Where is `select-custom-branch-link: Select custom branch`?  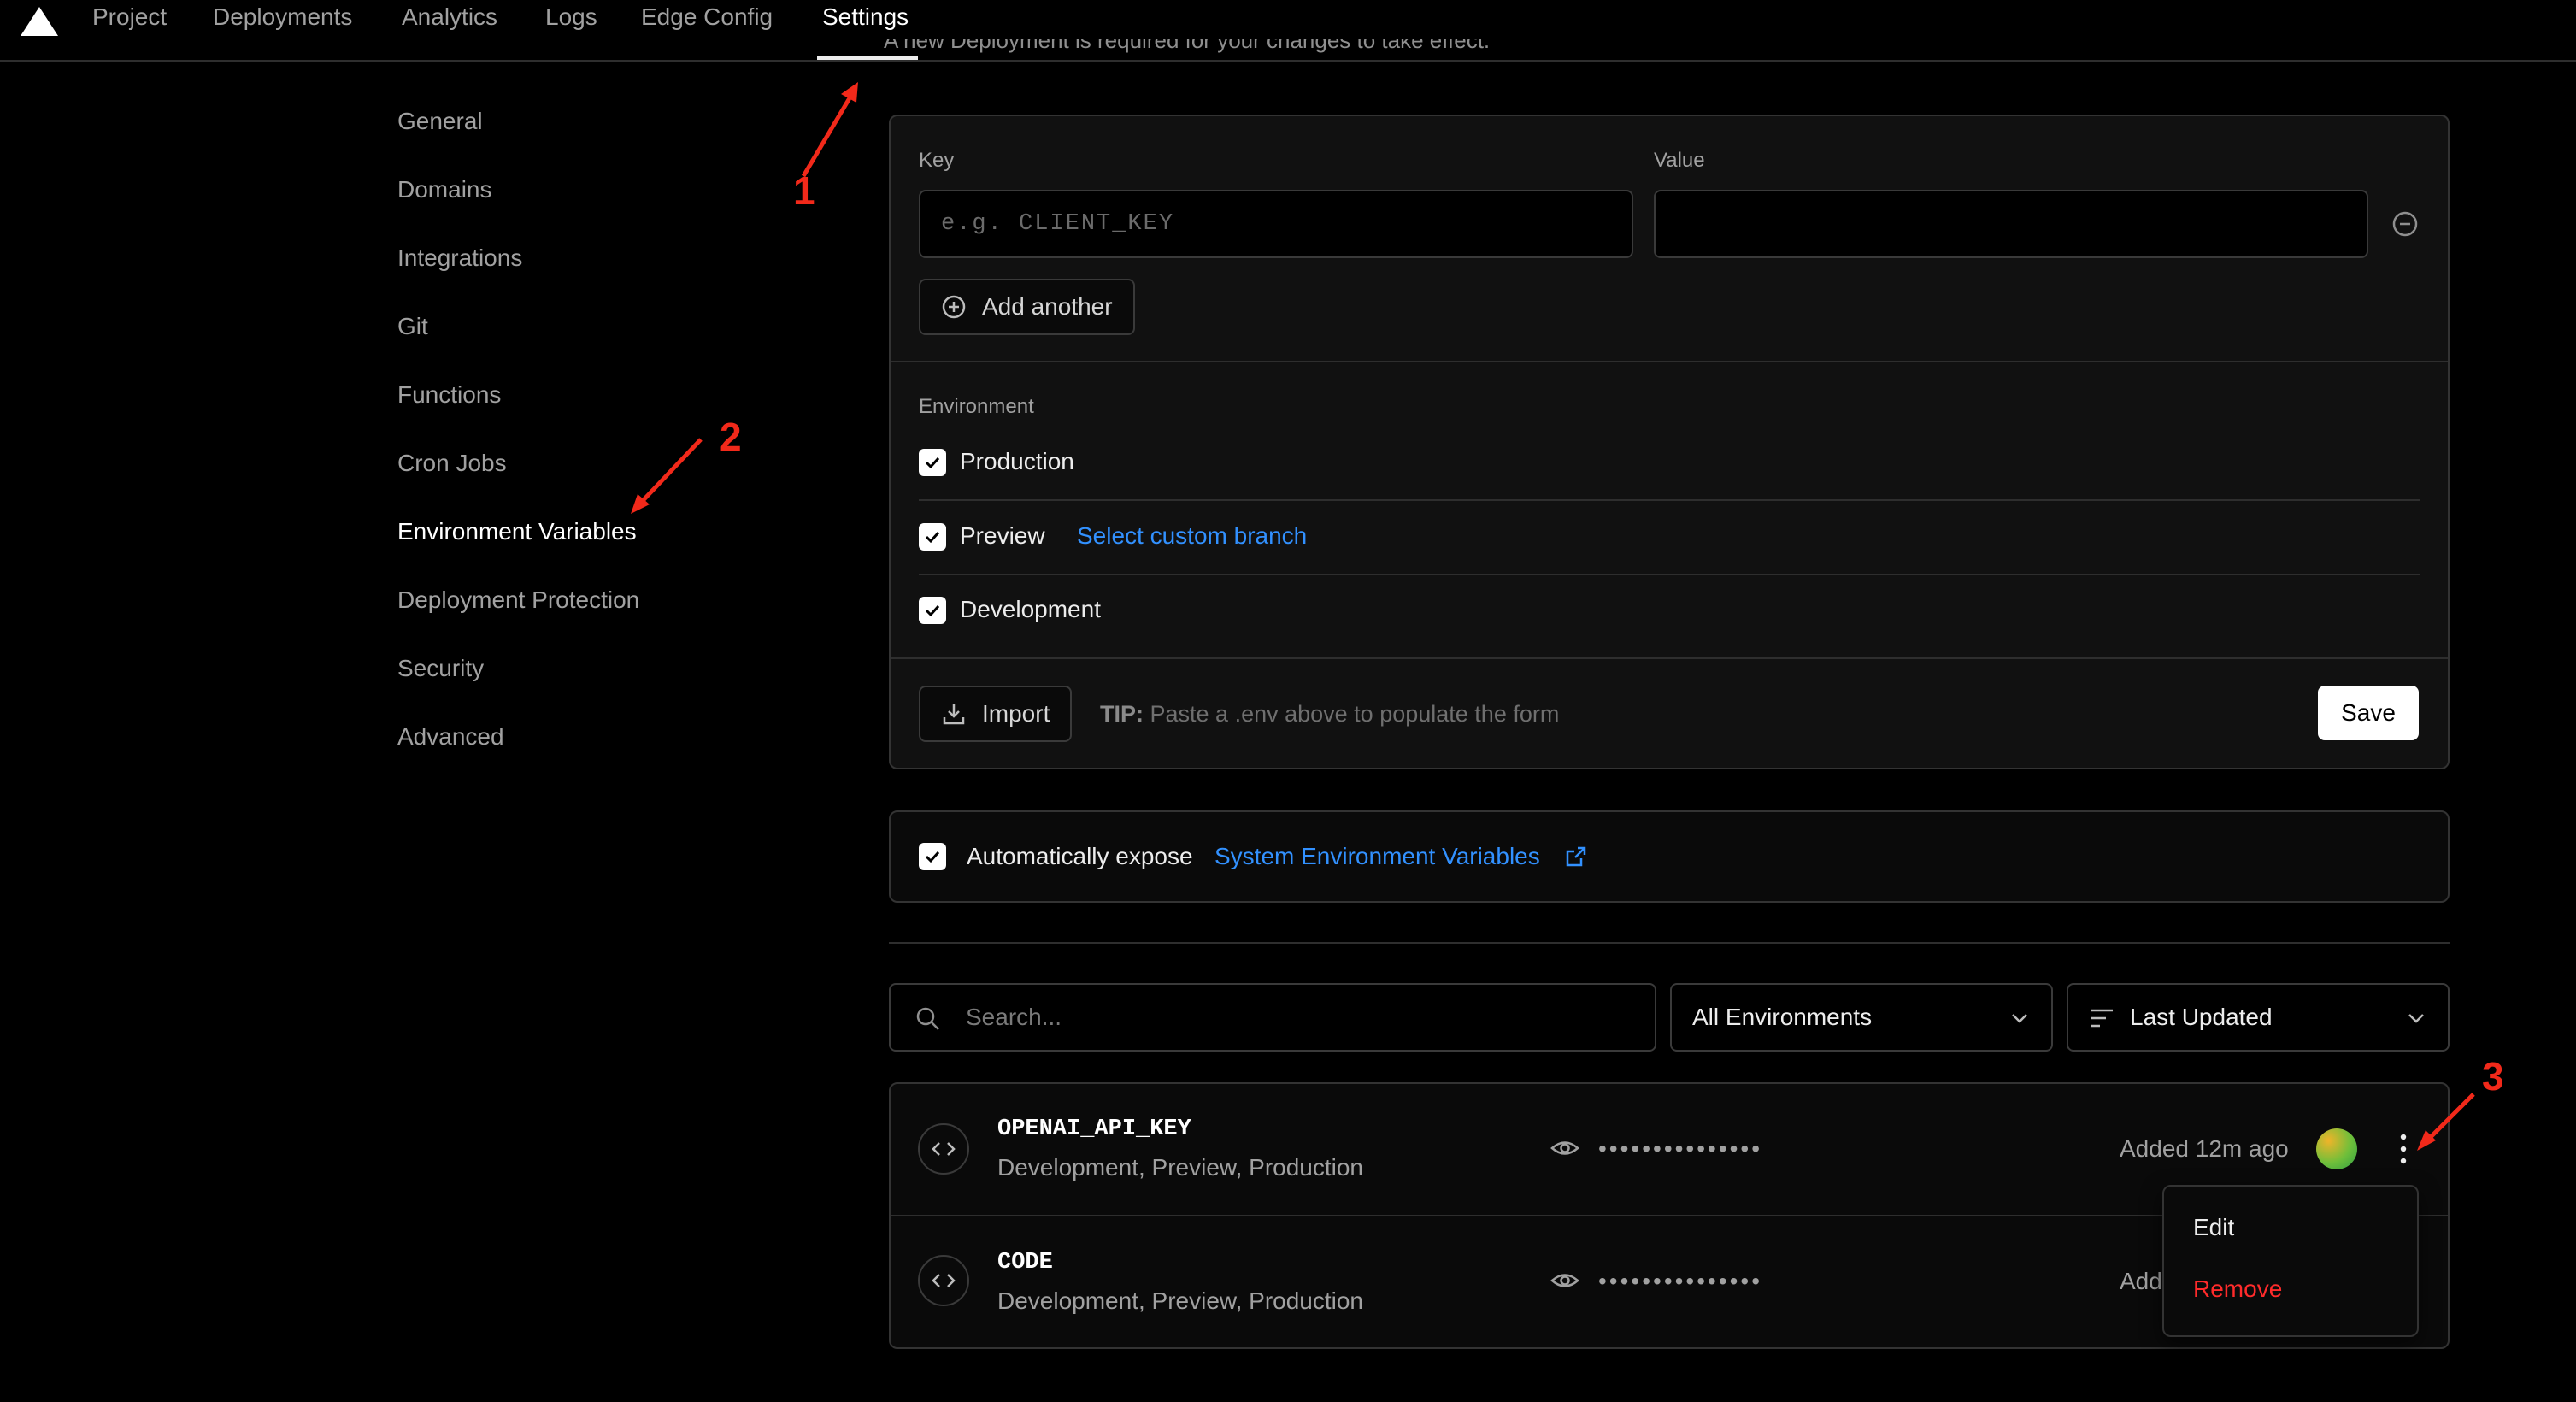
select-custom-branch-link: Select custom branch is located at coordinates (1192, 536).